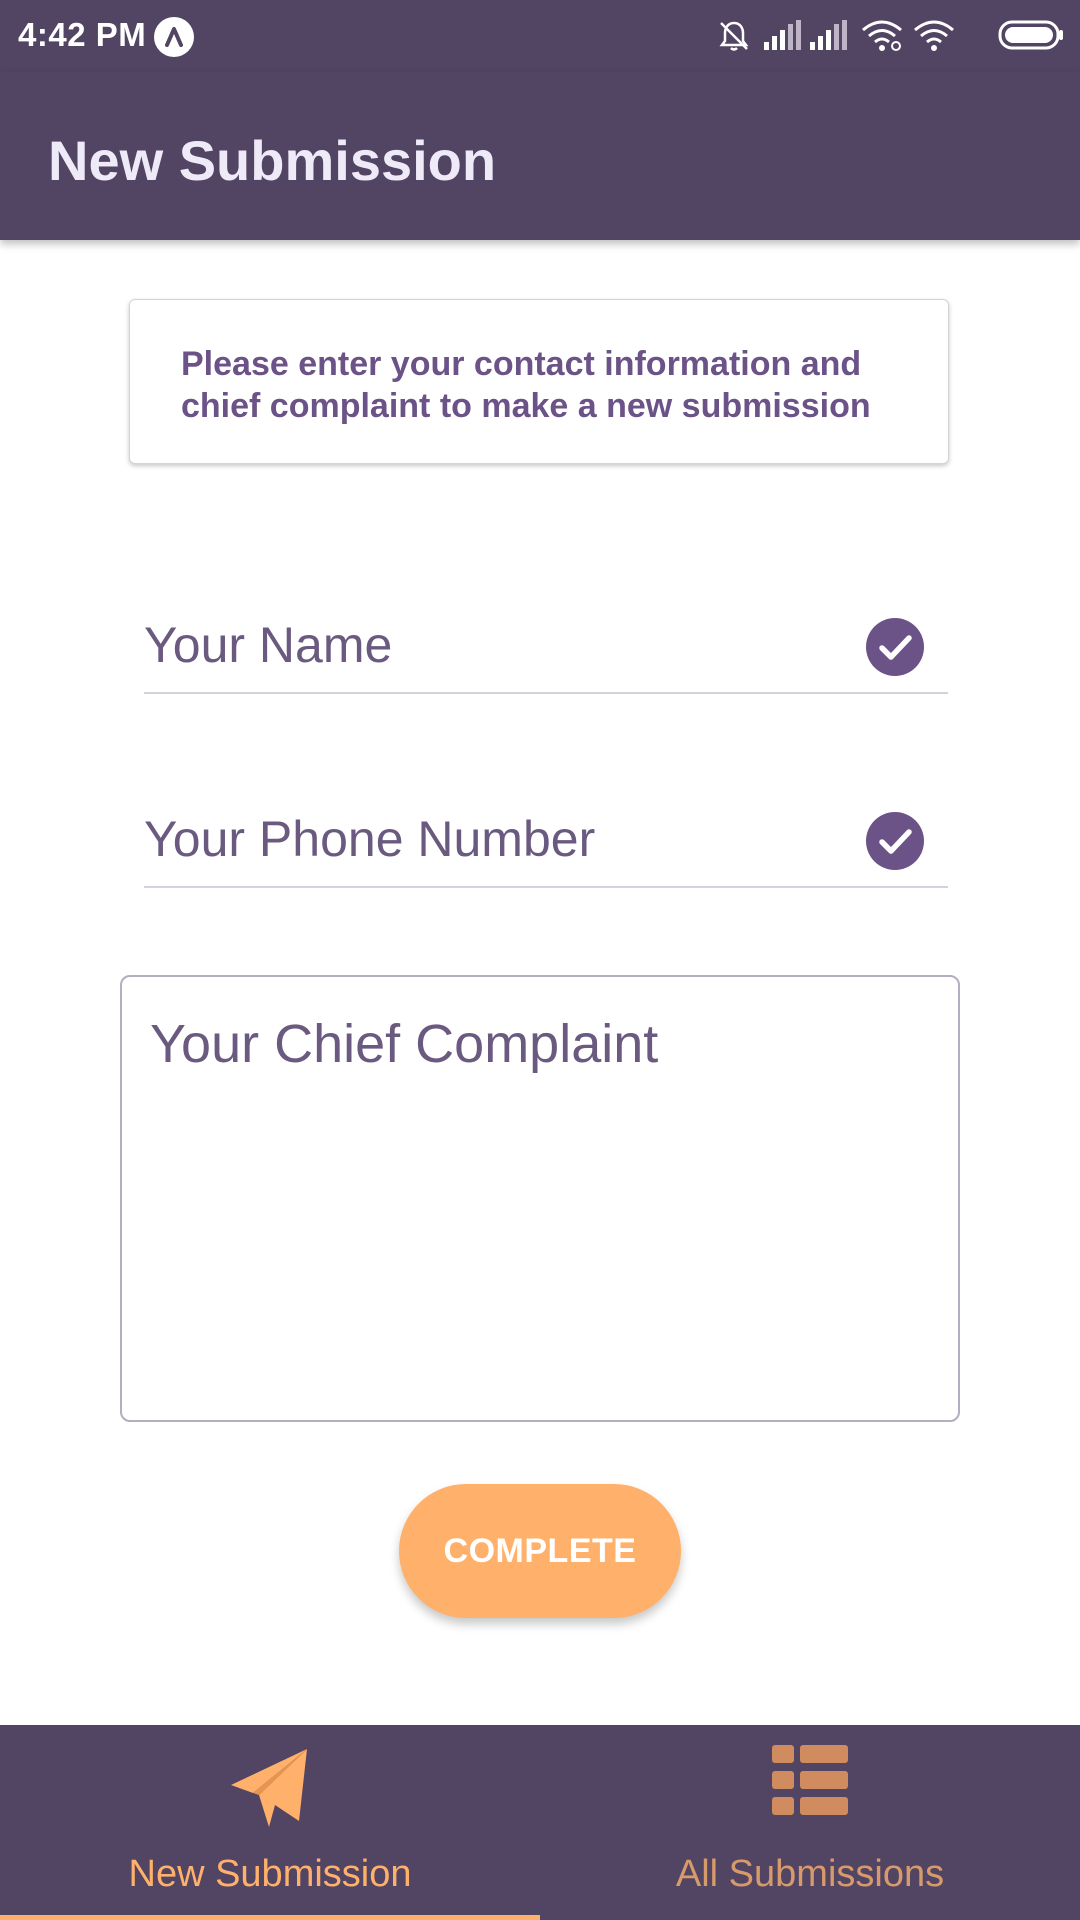  I want to click on app-bar: New Submission, so click(540, 156).